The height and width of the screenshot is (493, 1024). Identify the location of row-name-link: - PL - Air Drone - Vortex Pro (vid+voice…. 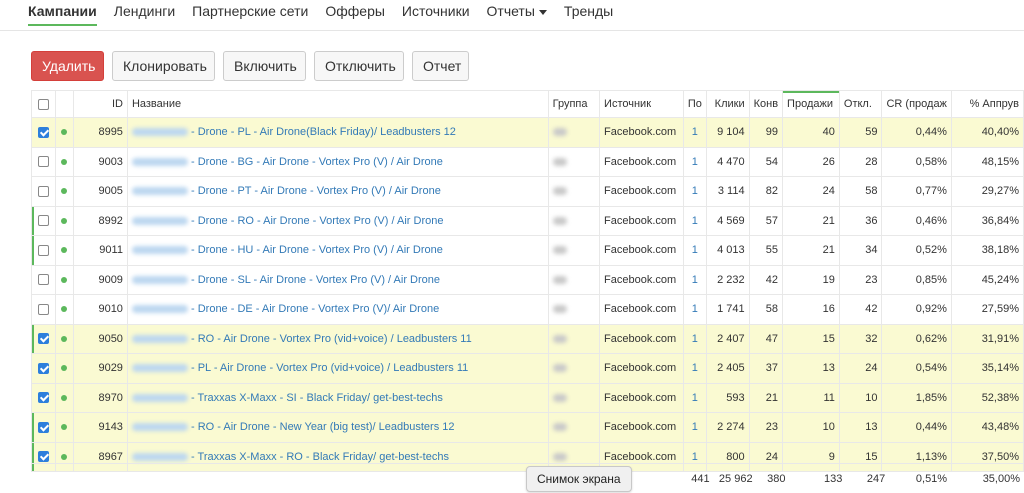
(329, 368).